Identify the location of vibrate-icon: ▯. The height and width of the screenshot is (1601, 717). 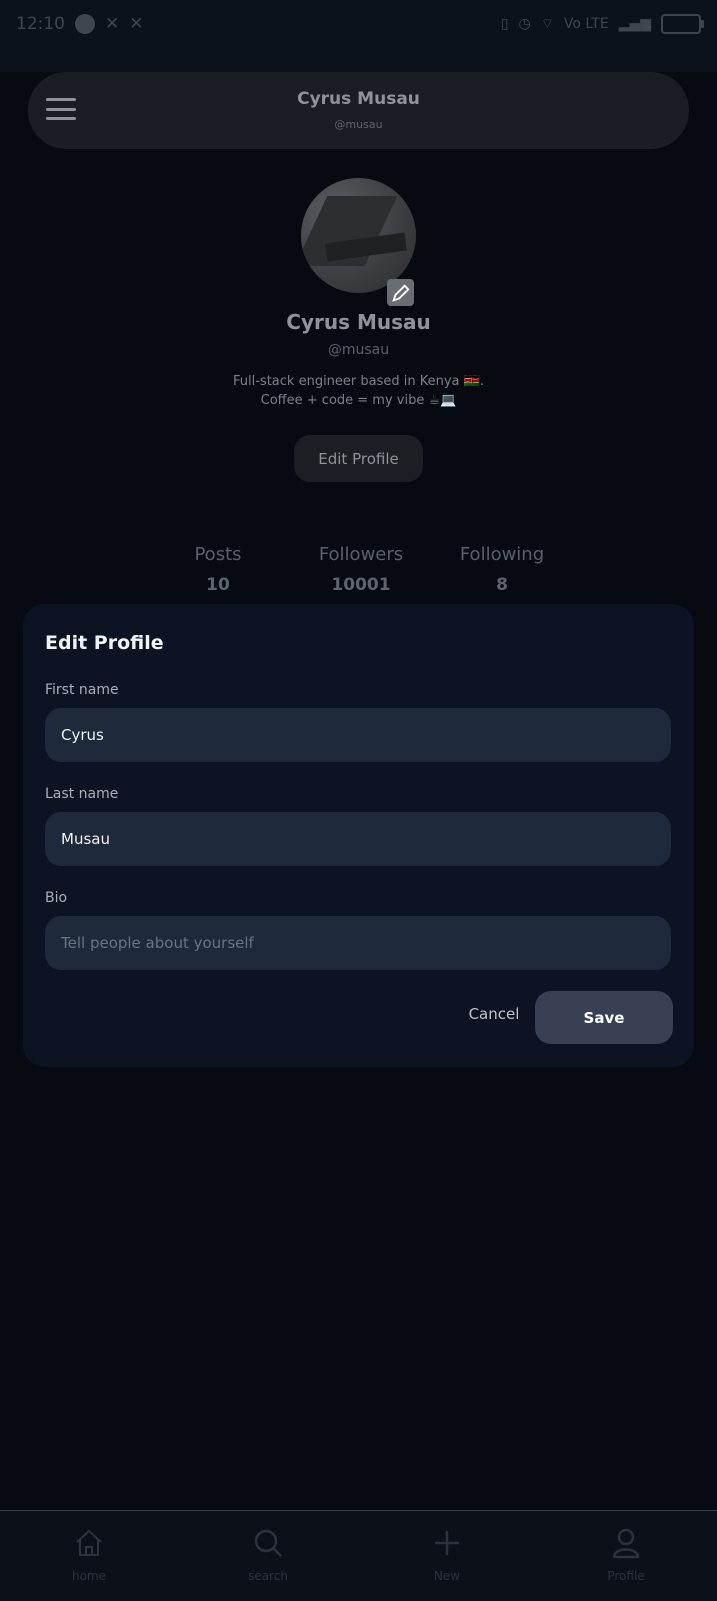
(504, 24).